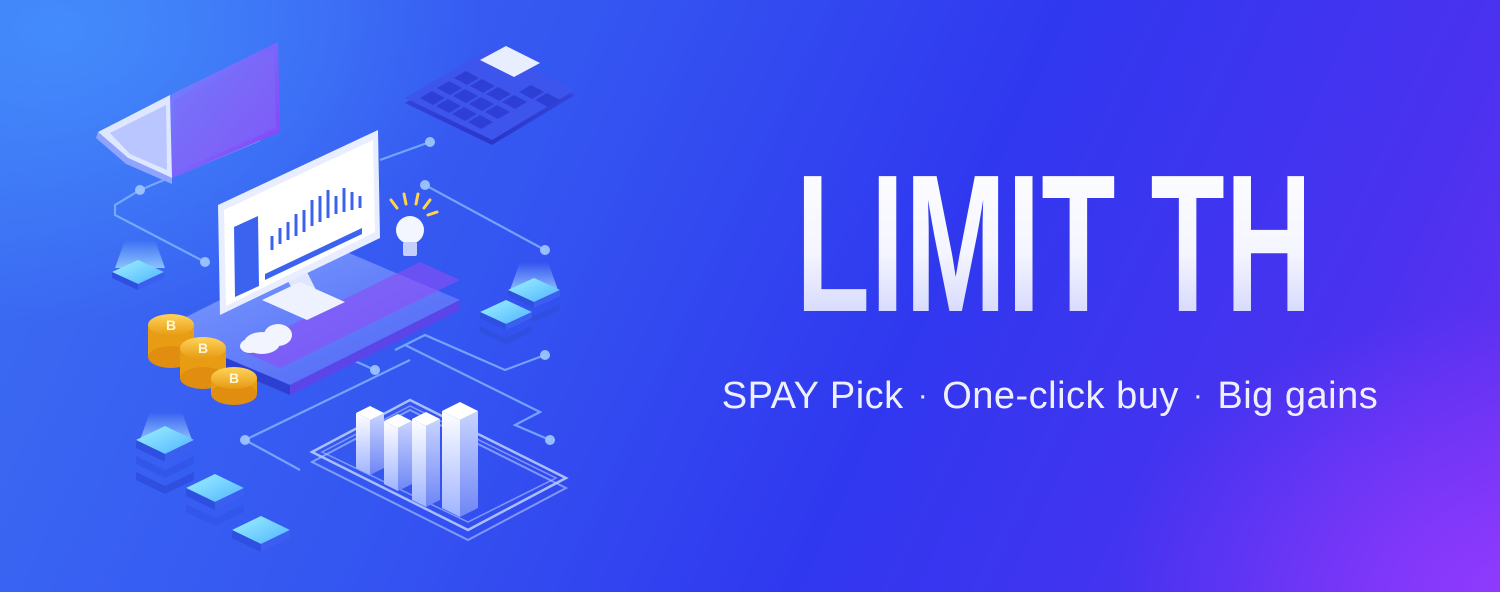 The image size is (1500, 592). I want to click on tagline: SPAY Pick · One-click buy · Big gains, so click(1050, 397).